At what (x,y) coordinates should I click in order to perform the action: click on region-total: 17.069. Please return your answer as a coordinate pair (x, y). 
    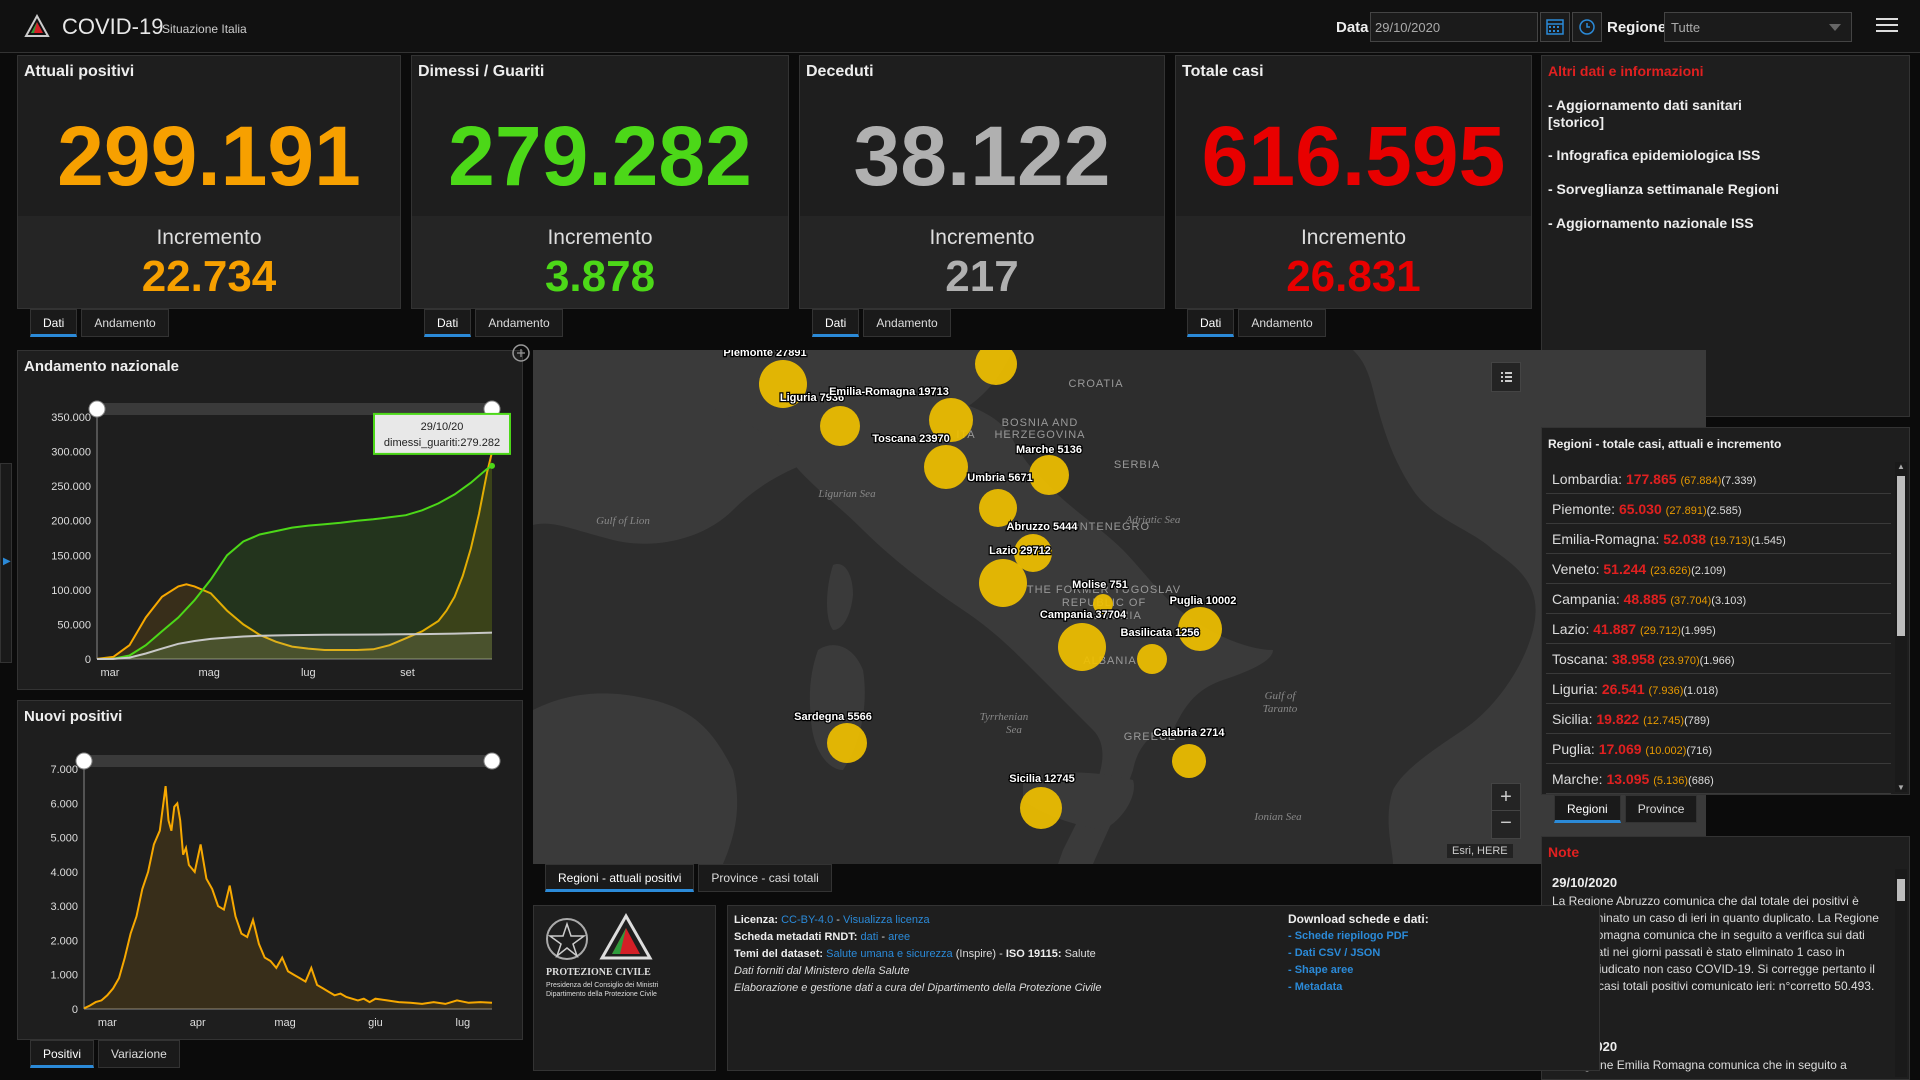
    Looking at the image, I should click on (1622, 749).